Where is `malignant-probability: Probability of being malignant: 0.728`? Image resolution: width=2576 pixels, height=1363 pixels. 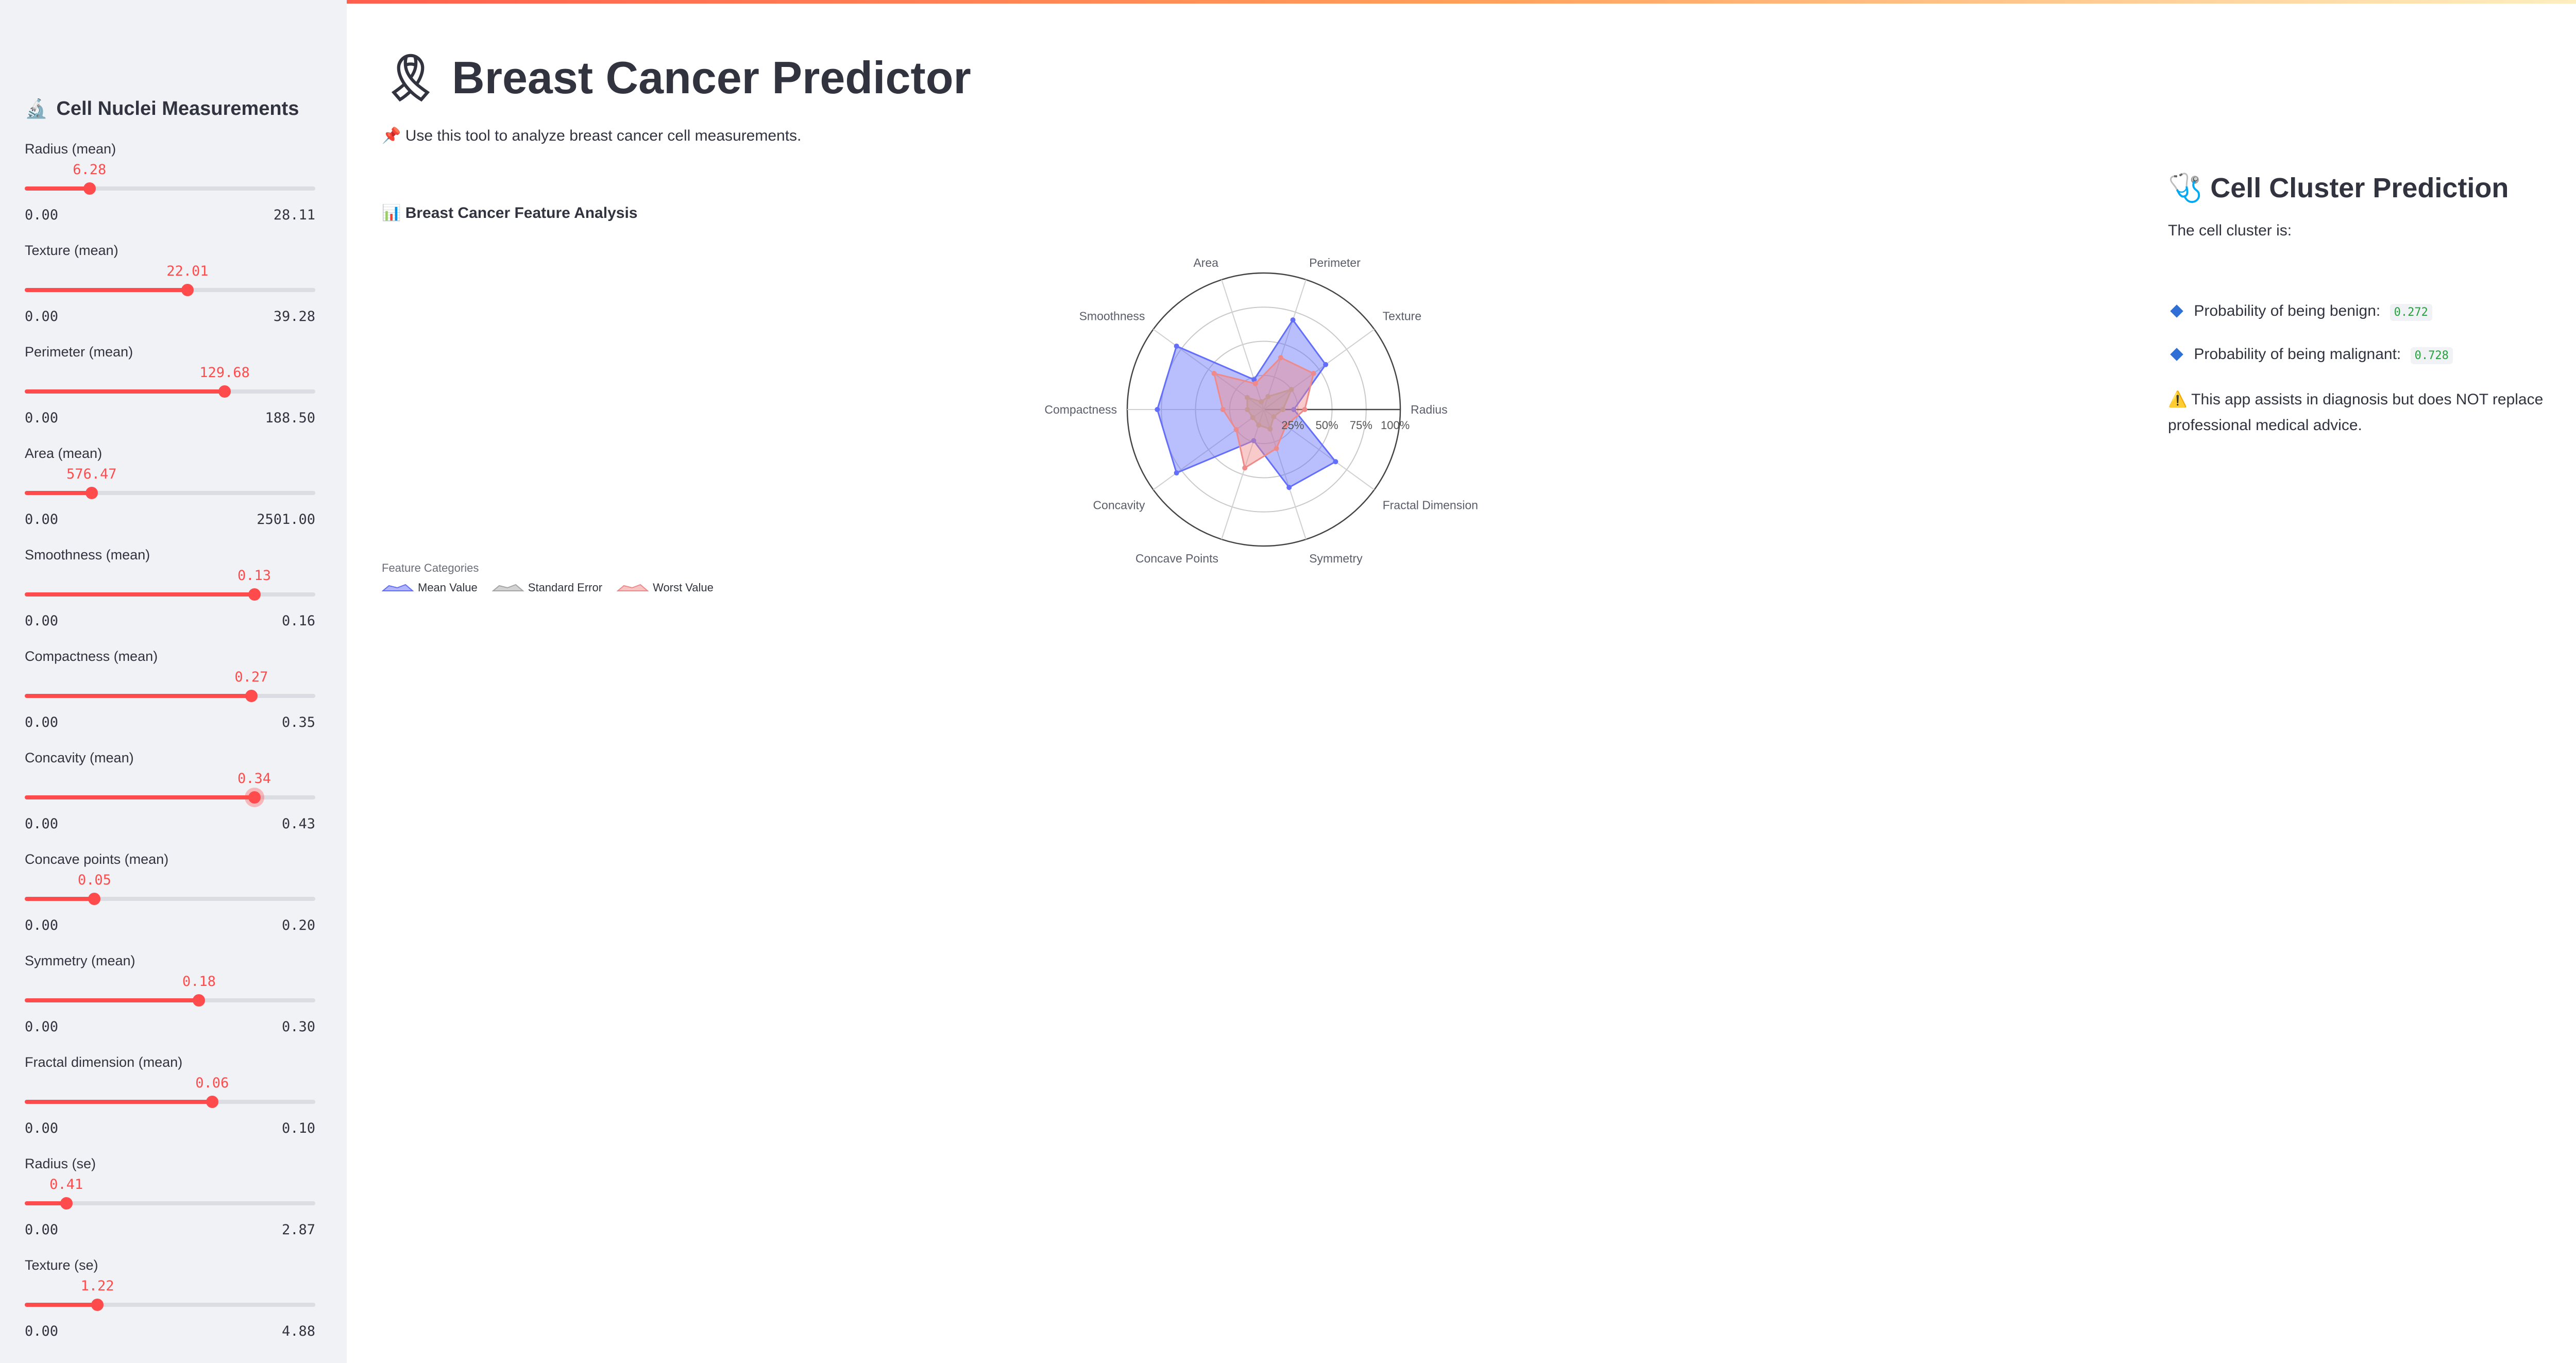
malignant-probability: Probability of being malignant: 0.728 is located at coordinates (2364, 355).